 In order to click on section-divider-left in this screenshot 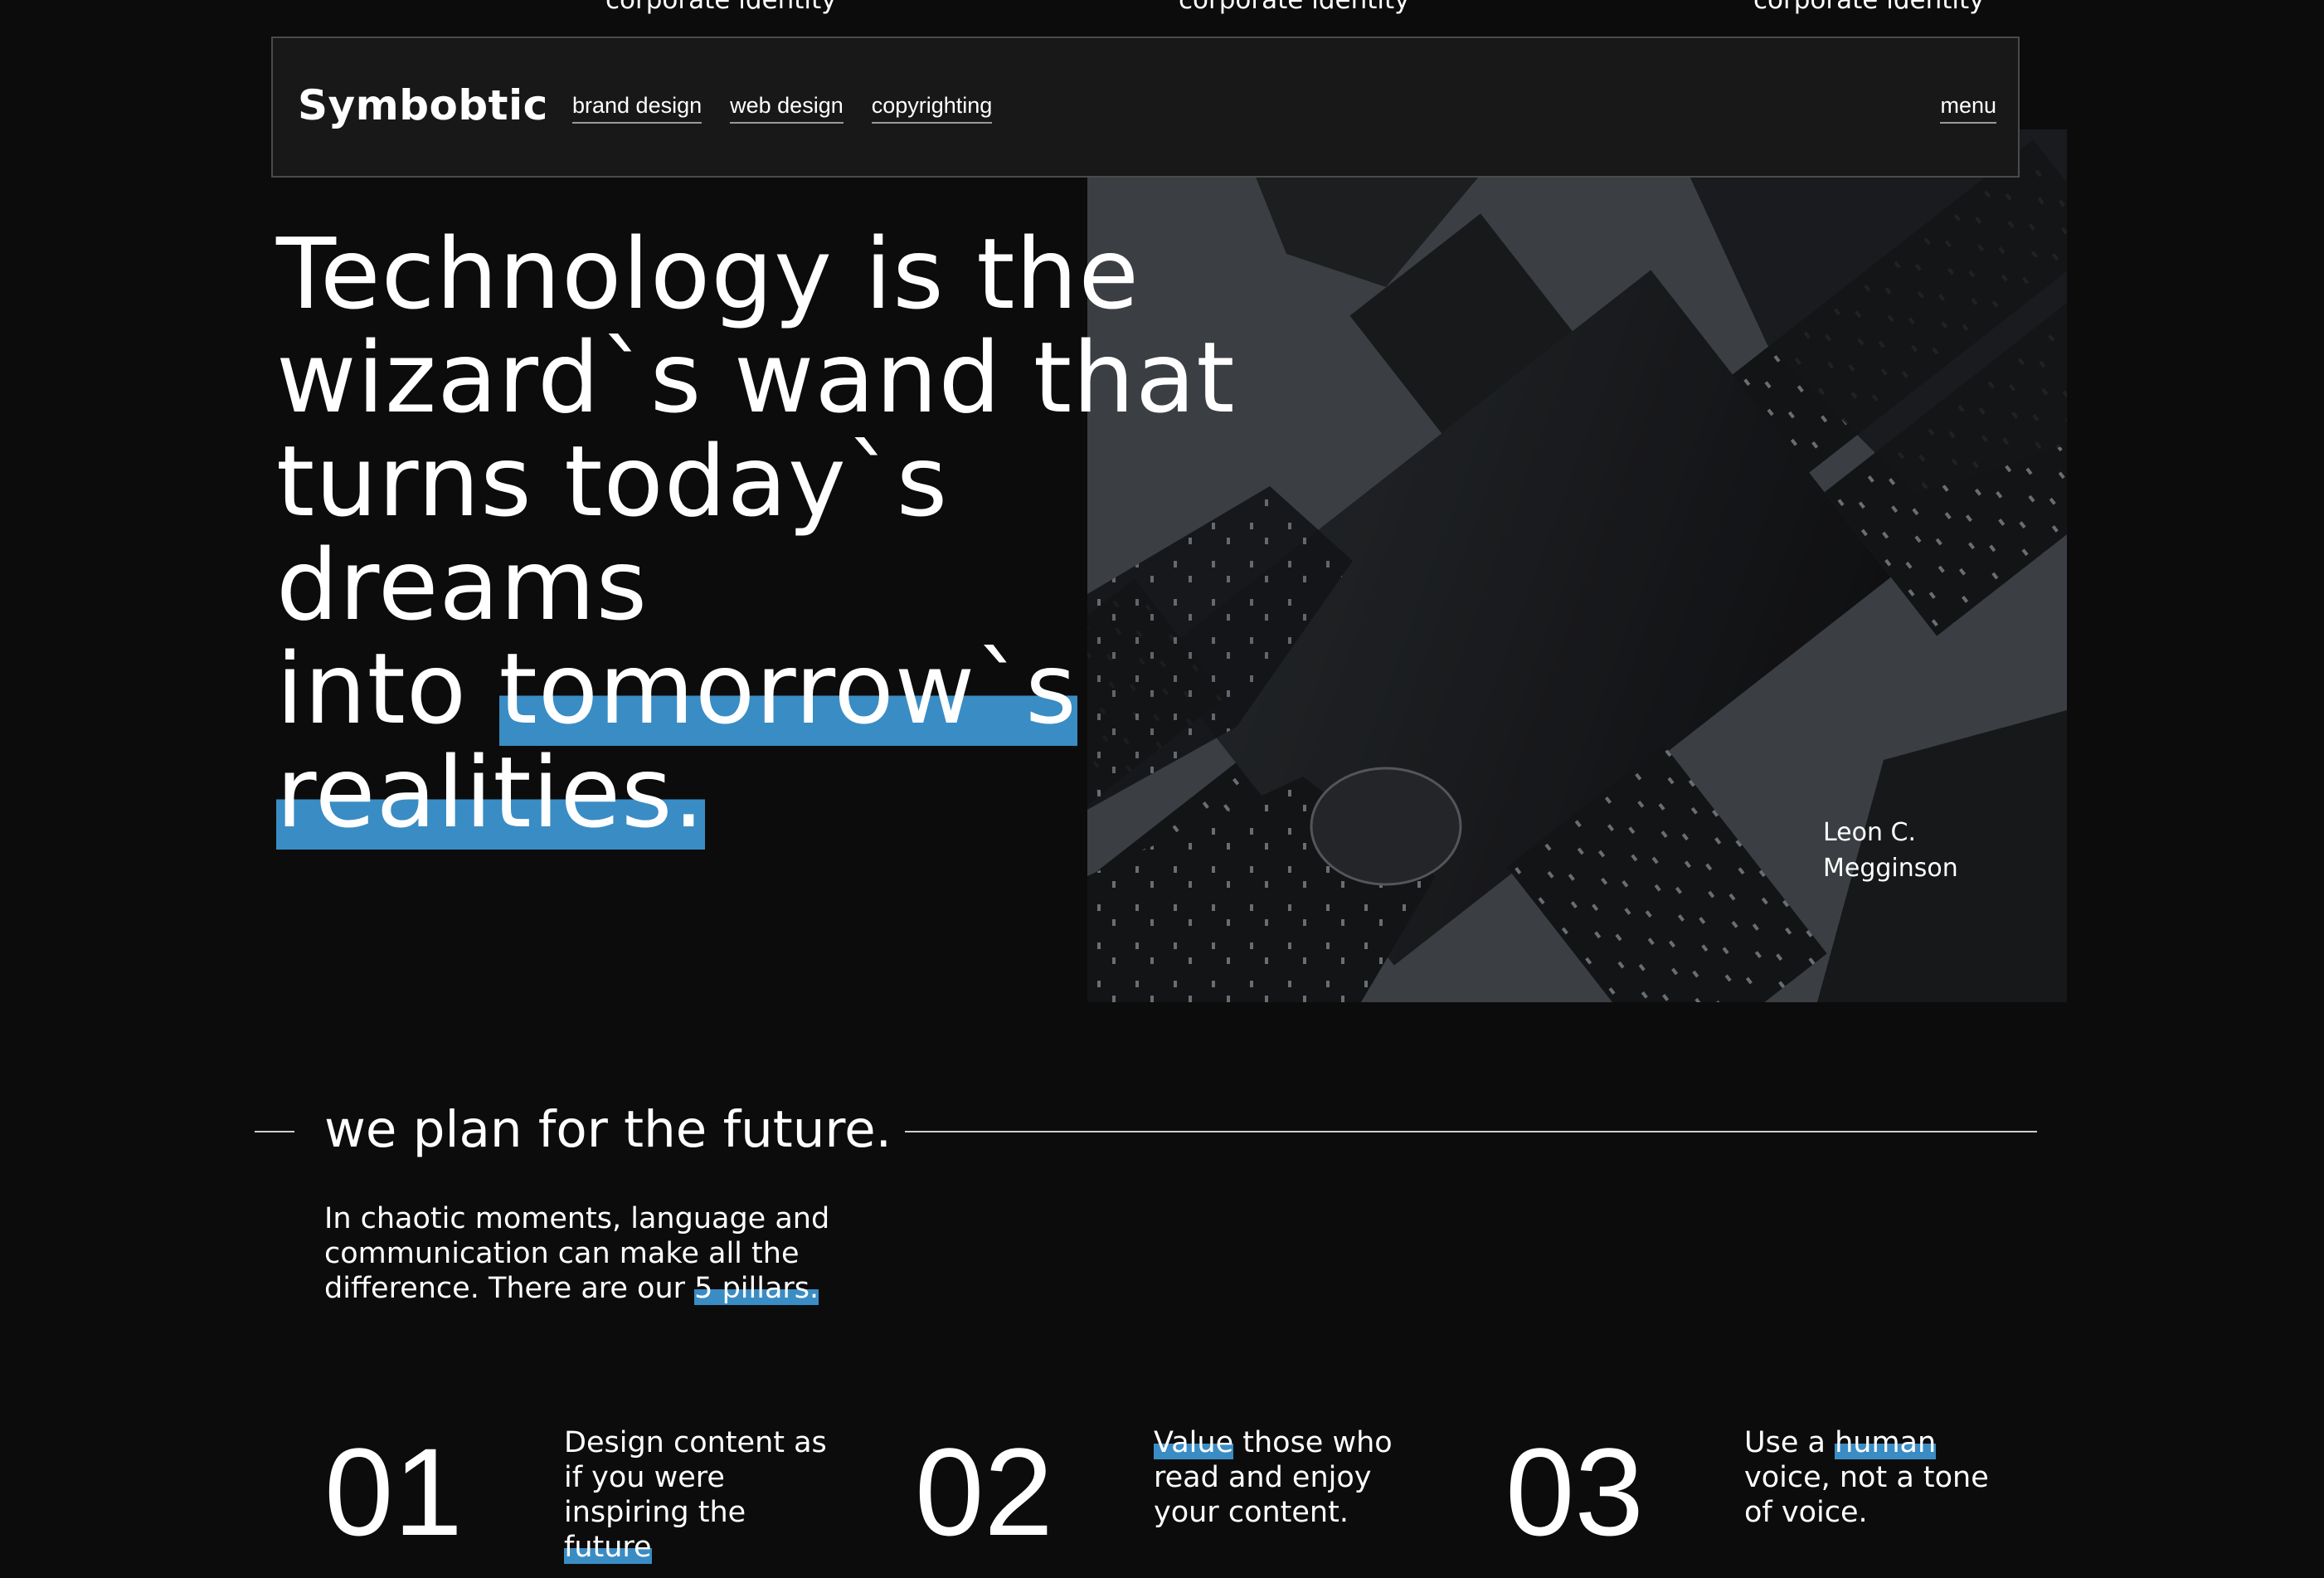, I will do `click(274, 1131)`.